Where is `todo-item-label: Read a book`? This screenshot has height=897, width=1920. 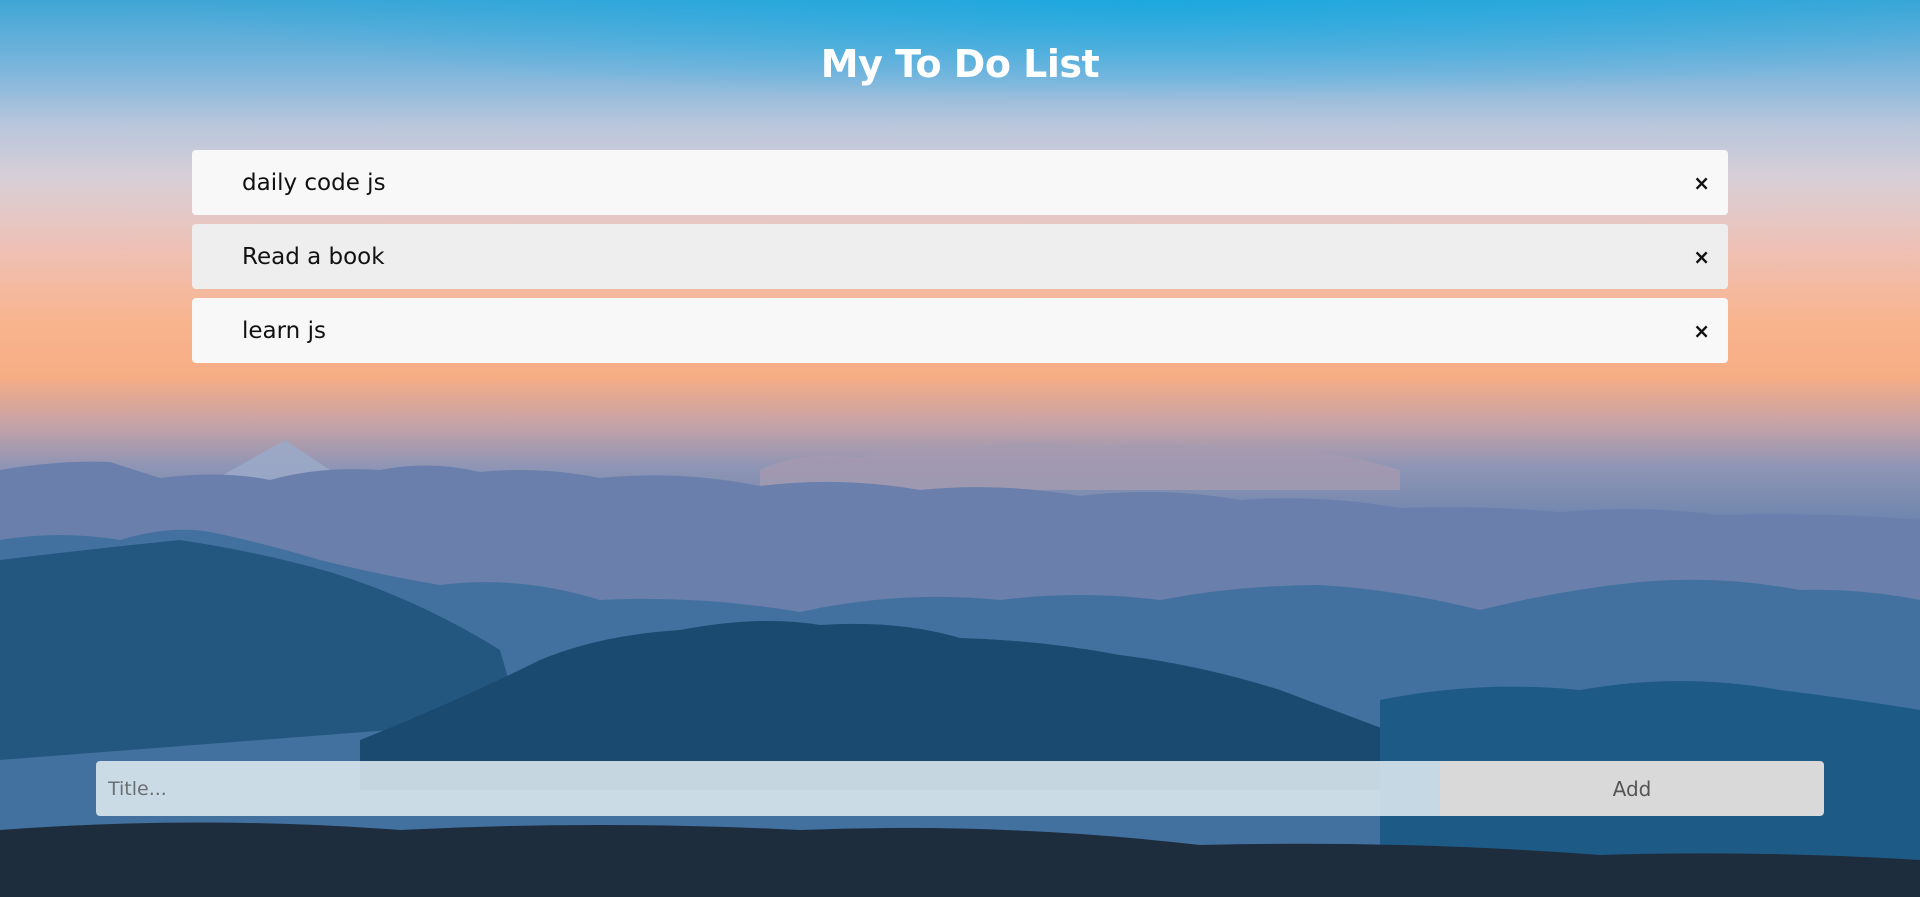 todo-item-label: Read a book is located at coordinates (313, 256).